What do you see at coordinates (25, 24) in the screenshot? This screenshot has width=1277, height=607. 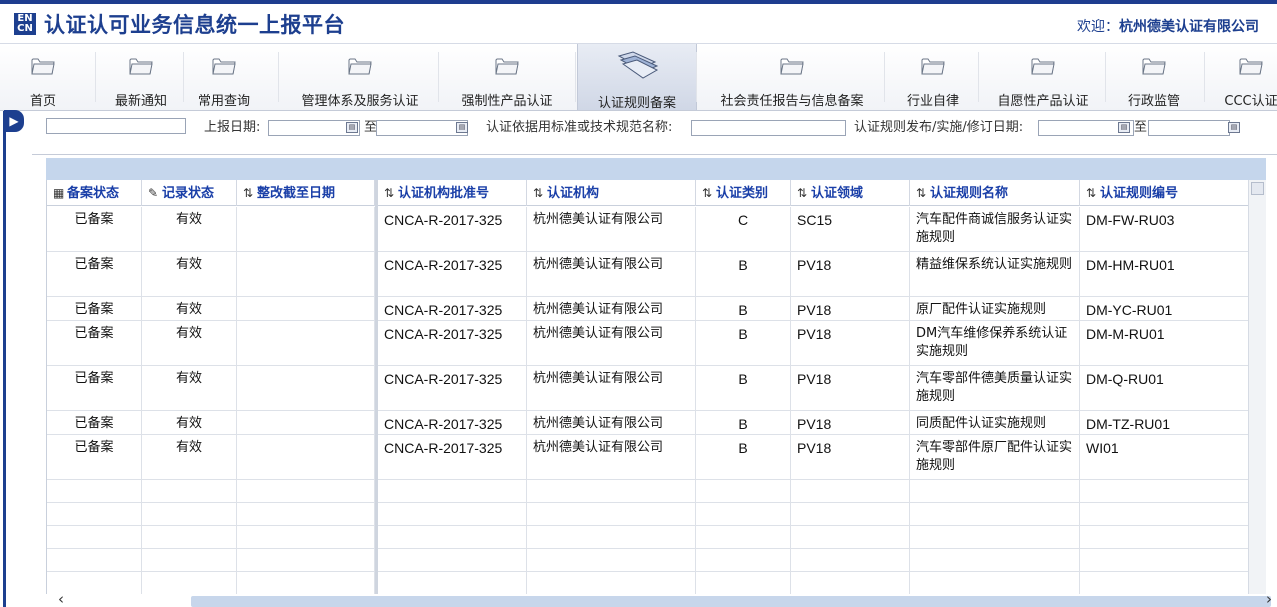 I see `logo-icon: EN CN` at bounding box center [25, 24].